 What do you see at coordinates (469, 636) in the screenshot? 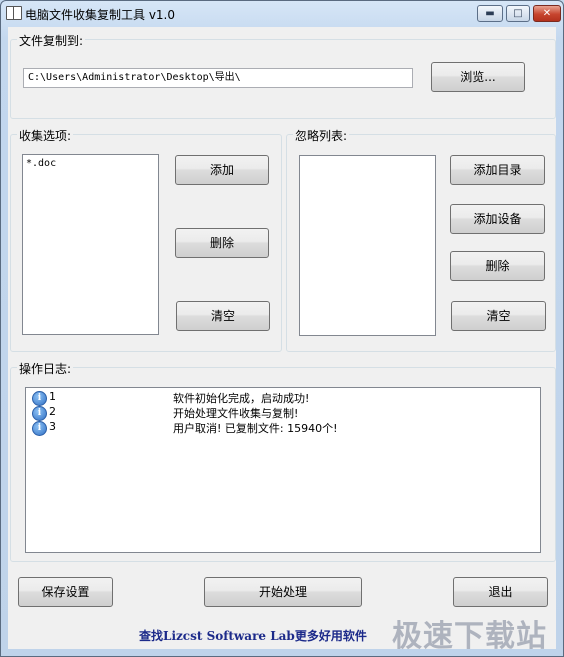
I see `site-watermark: 极速下载站` at bounding box center [469, 636].